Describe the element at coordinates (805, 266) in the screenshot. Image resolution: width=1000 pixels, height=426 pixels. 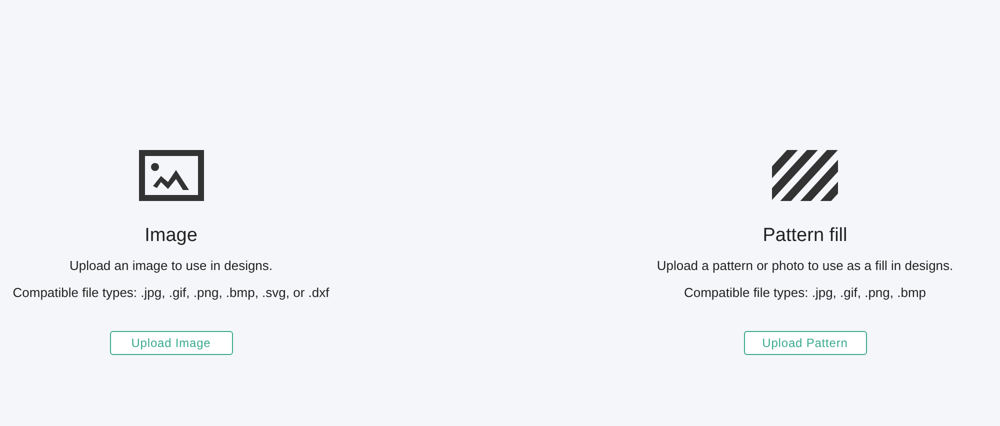
I see `option-description: Upload a pattern or photo to use as a fill in designs.` at that location.